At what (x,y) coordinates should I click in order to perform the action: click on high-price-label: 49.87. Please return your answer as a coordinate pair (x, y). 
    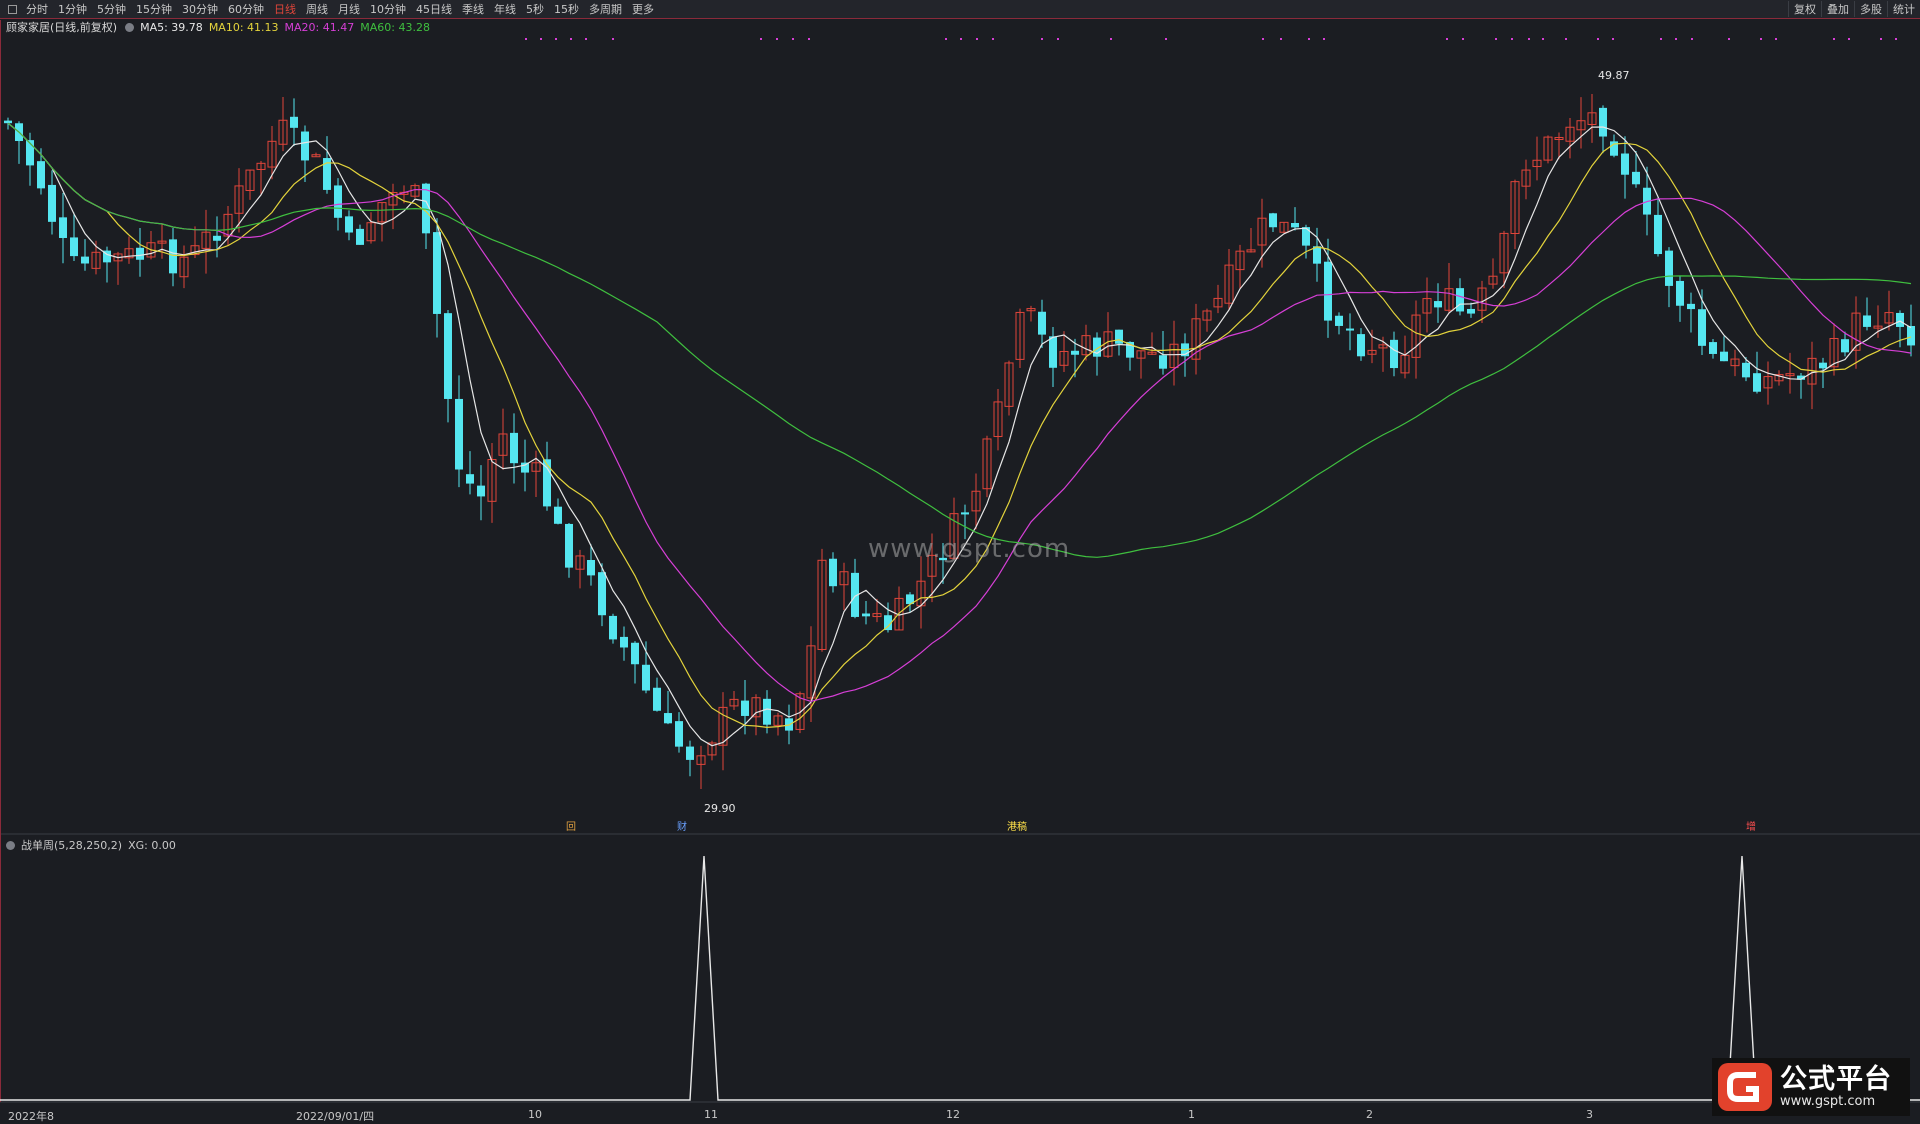
    Looking at the image, I should click on (1614, 75).